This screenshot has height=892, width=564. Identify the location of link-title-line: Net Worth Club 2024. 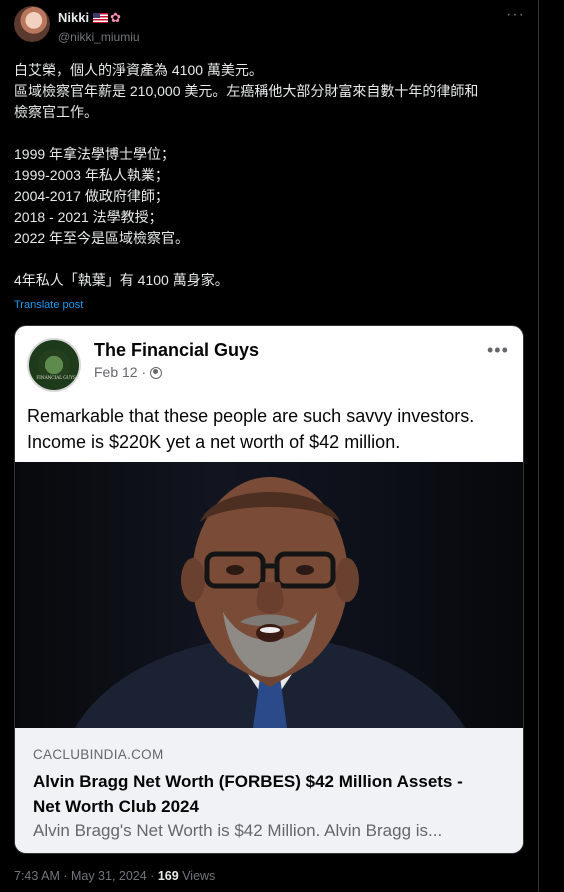
(116, 806).